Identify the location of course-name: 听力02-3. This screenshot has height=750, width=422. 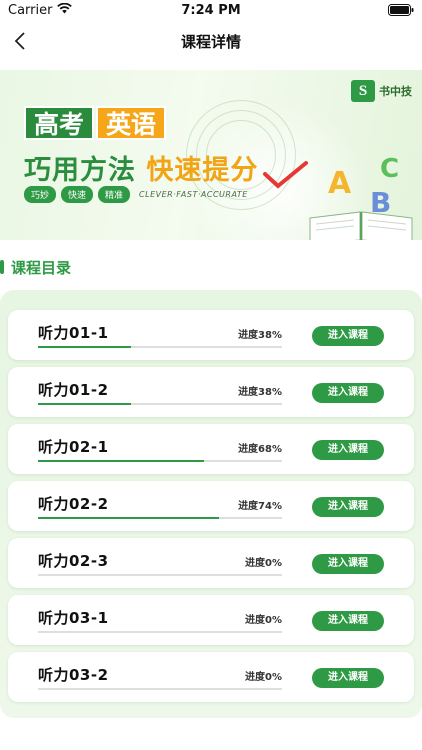
(73, 561).